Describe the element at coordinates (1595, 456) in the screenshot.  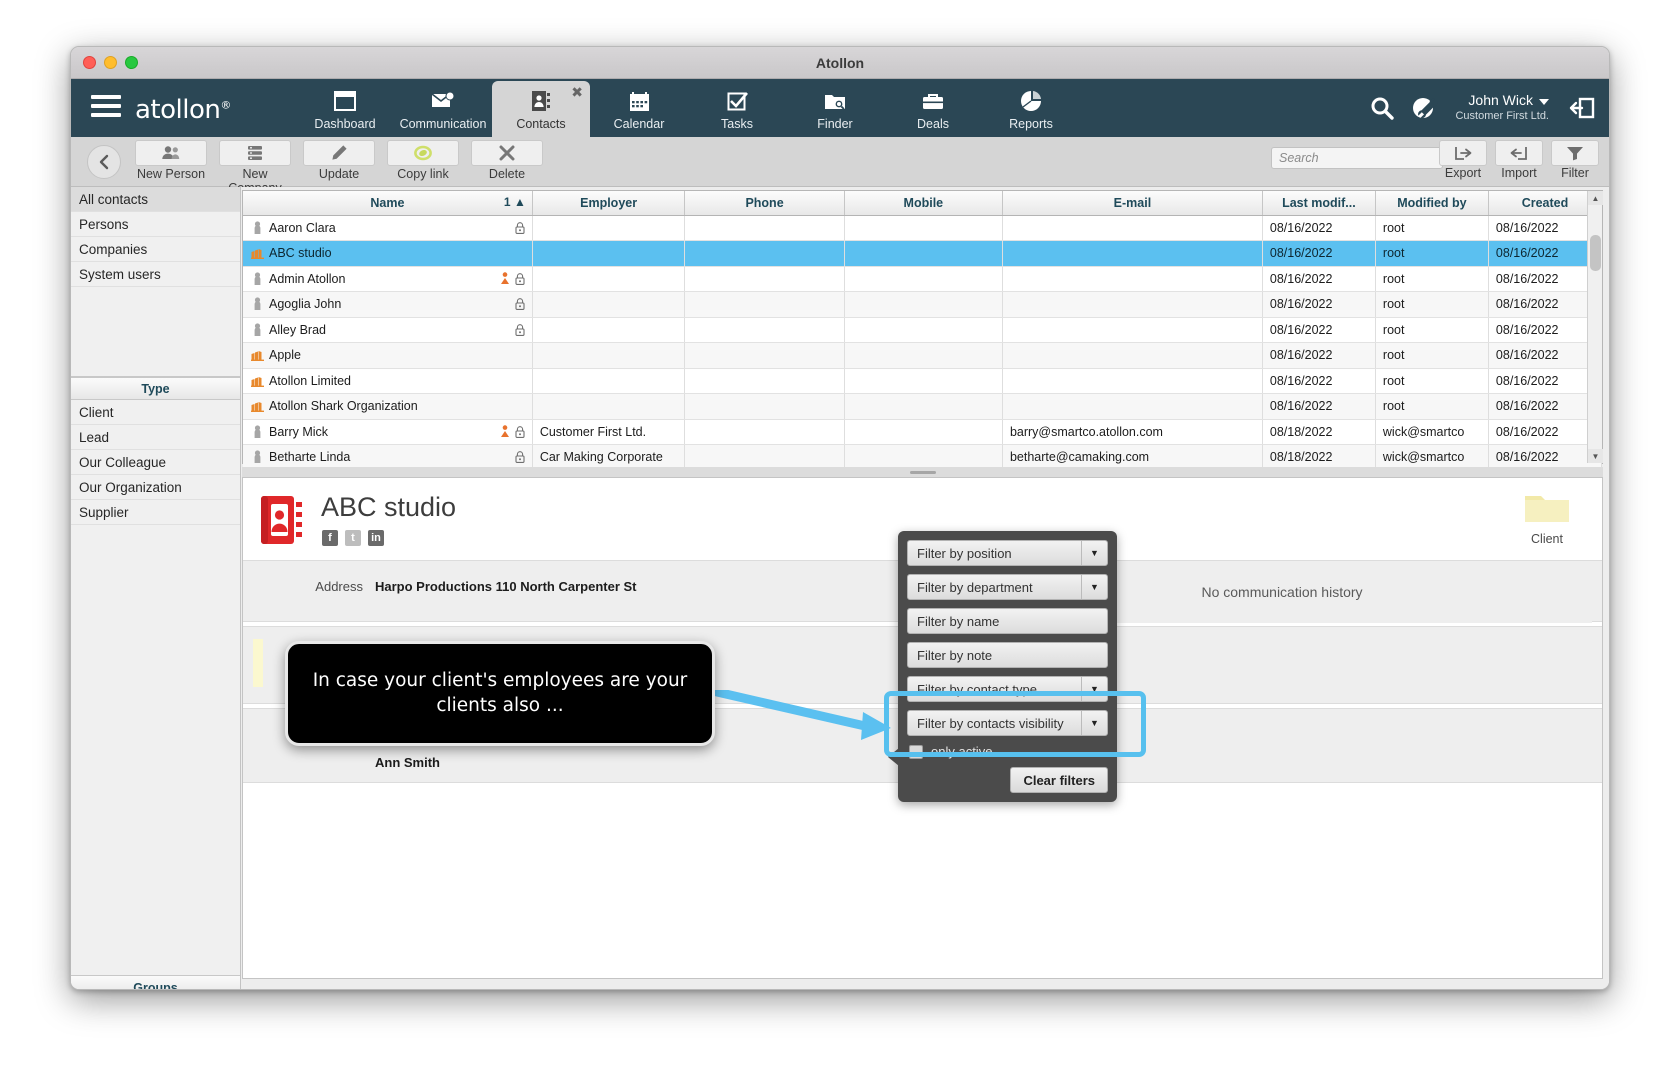
I see `scroll-down-icon: ▼` at that location.